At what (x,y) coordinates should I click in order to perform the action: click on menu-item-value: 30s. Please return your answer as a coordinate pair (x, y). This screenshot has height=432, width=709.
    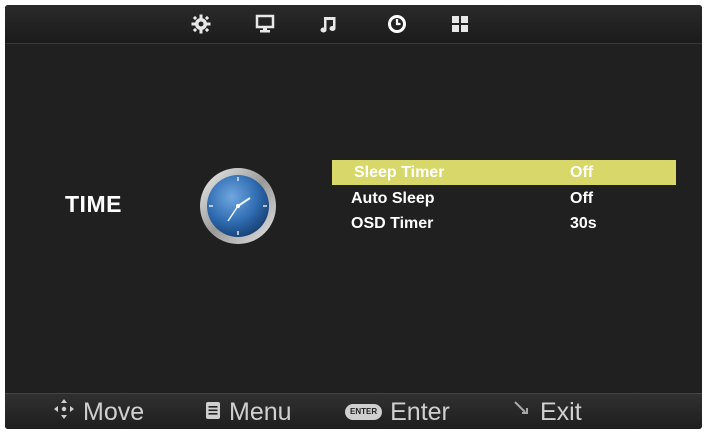
    Looking at the image, I should click on (583, 223).